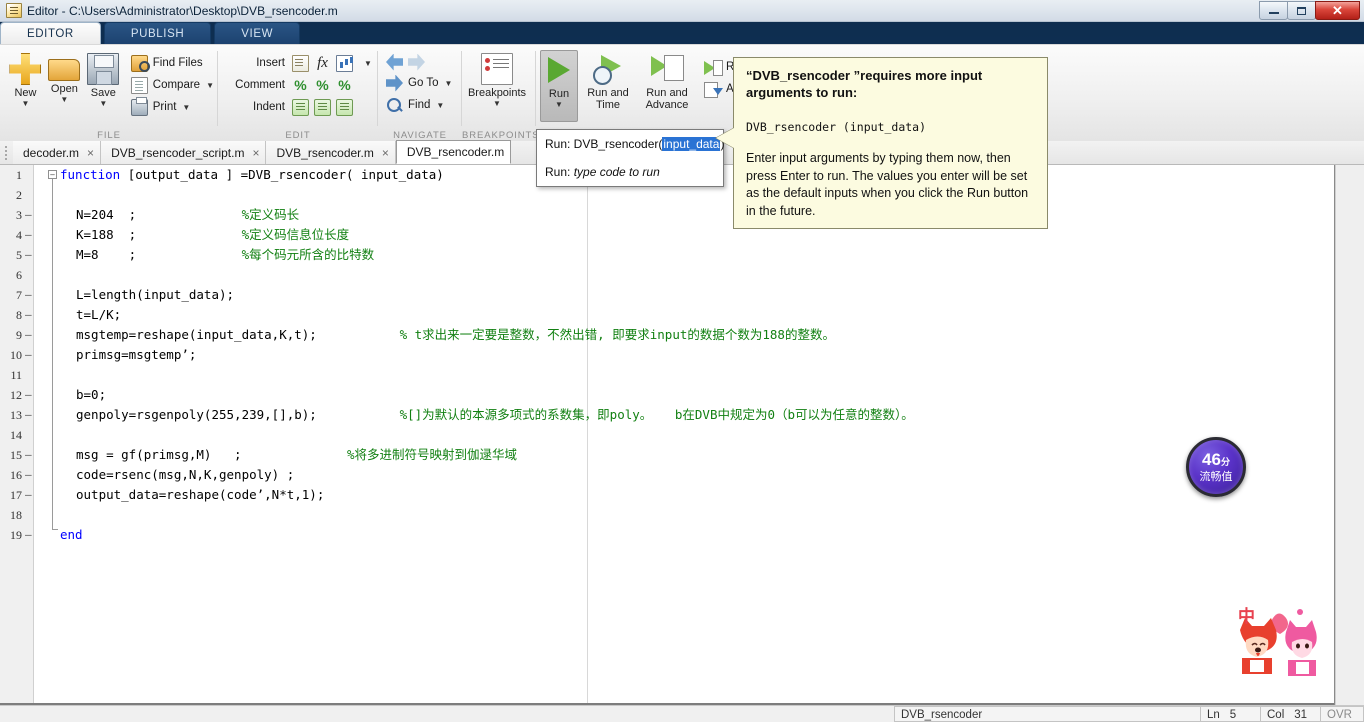 This screenshot has width=1364, height=722. I want to click on uncomment-icon: %, so click(322, 85).